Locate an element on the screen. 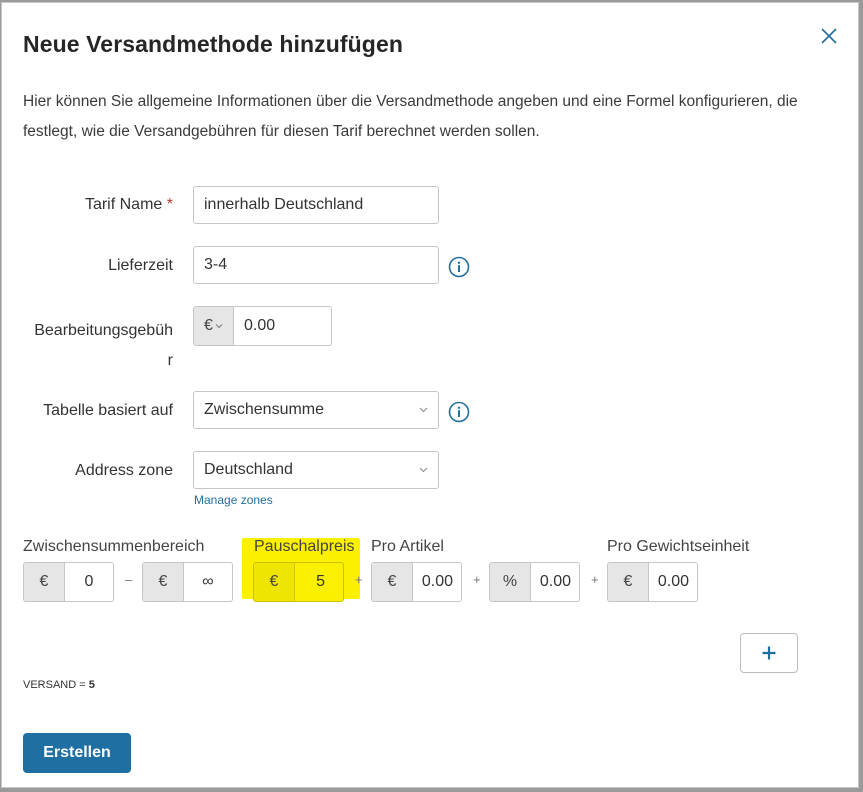 The width and height of the screenshot is (863, 792). tabelle-label: Tabelle basiert auf is located at coordinates (108, 410).